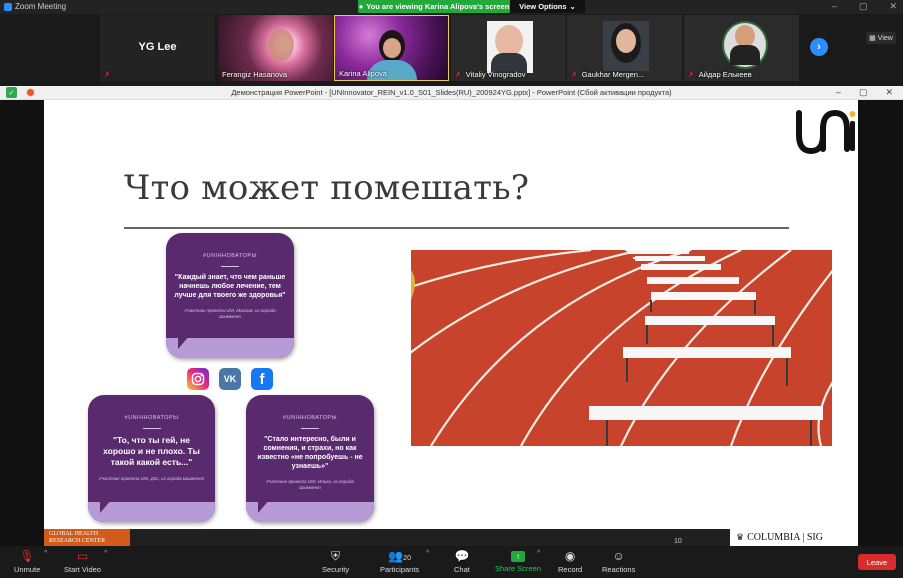 This screenshot has width=903, height=578. Describe the element at coordinates (462, 569) in the screenshot. I see `chat-label: Chat` at that location.